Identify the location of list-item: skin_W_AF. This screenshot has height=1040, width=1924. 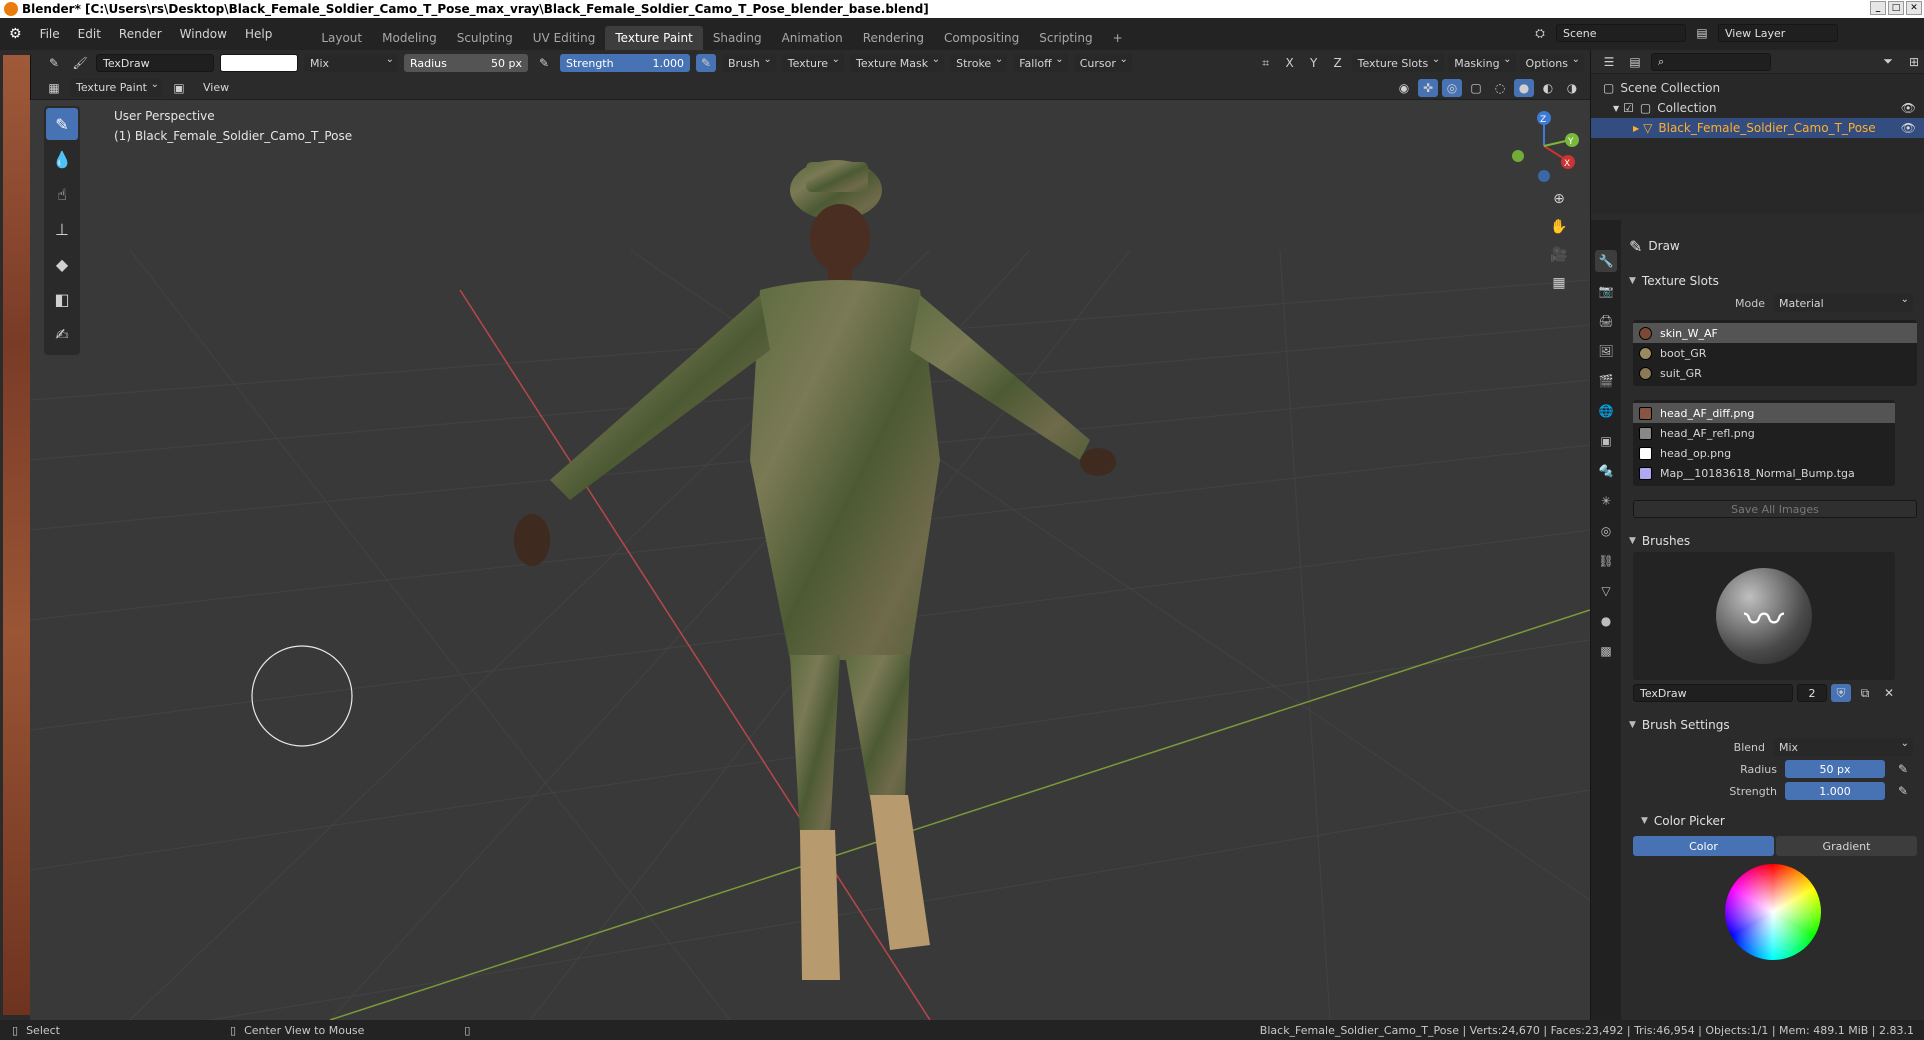
(1775, 333).